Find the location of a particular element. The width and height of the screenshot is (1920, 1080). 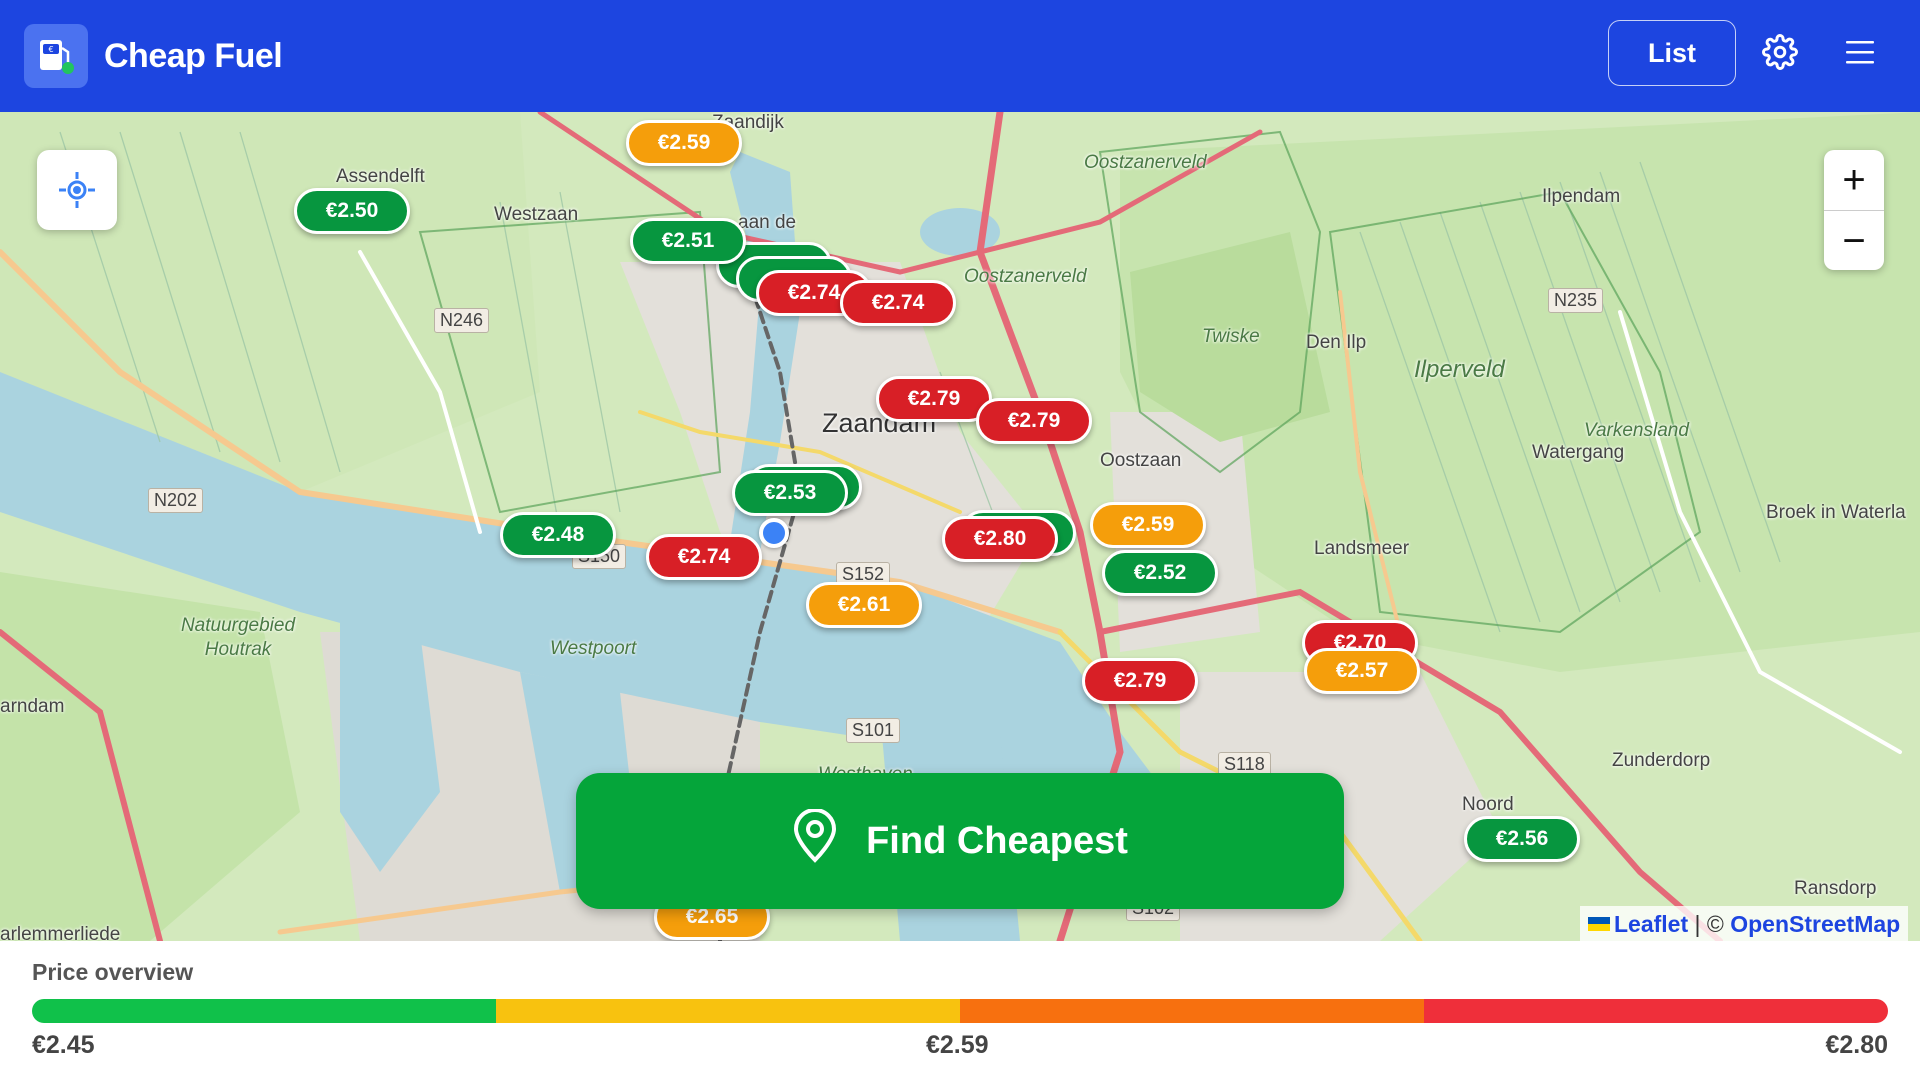

price-marker: €2.48 is located at coordinates (558, 535).